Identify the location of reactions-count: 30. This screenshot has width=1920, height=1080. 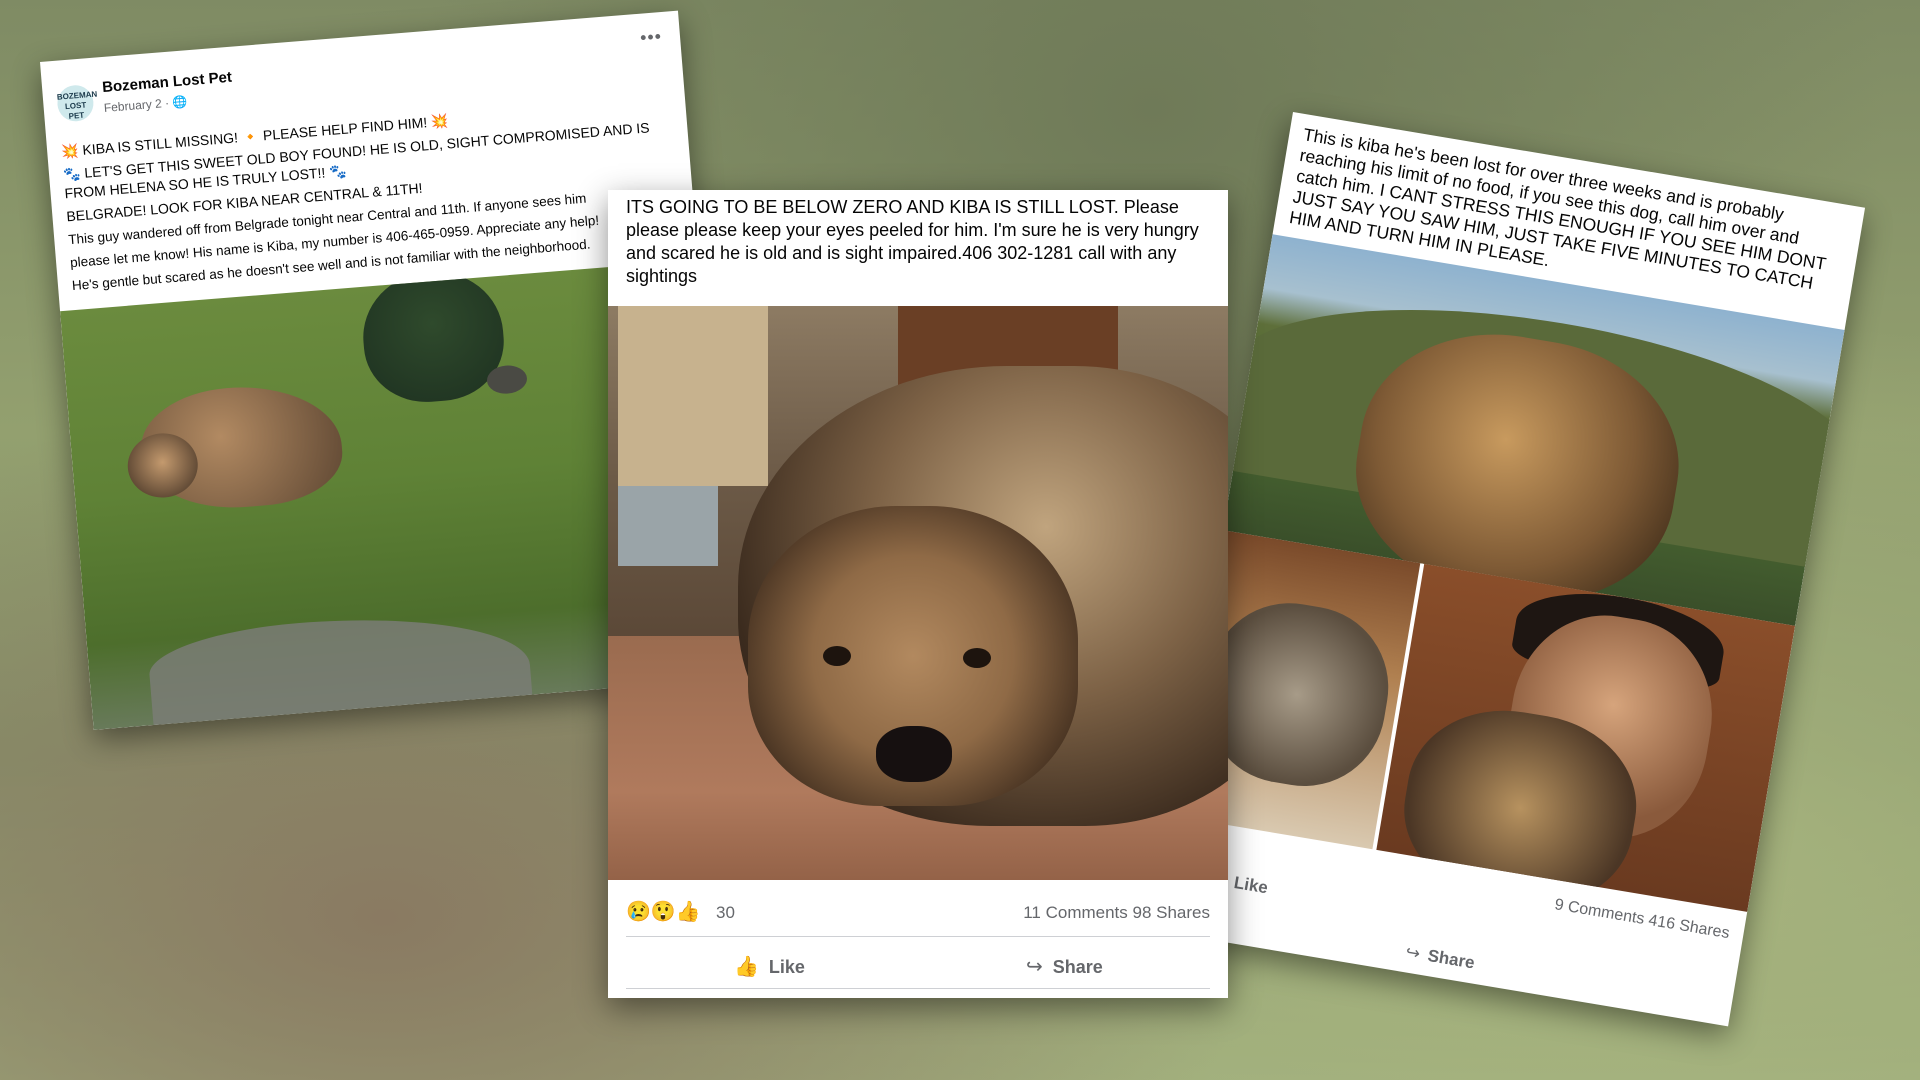
(725, 913).